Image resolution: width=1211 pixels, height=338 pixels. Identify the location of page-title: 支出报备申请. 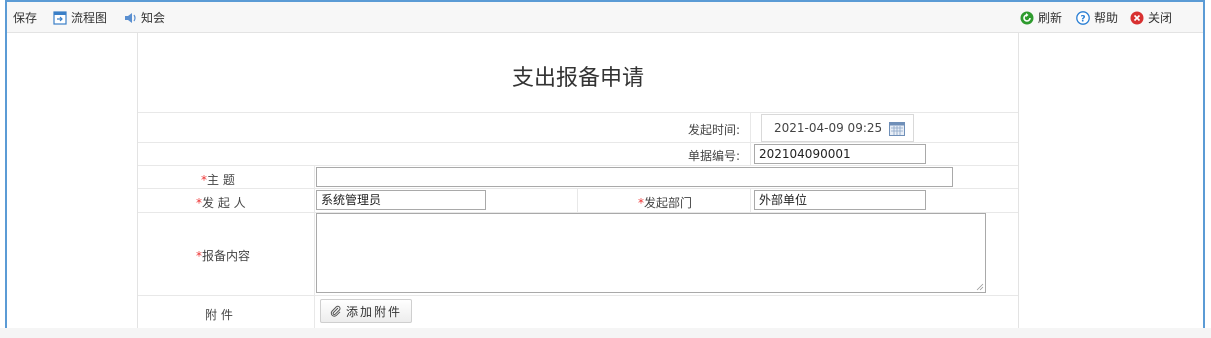
(577, 78).